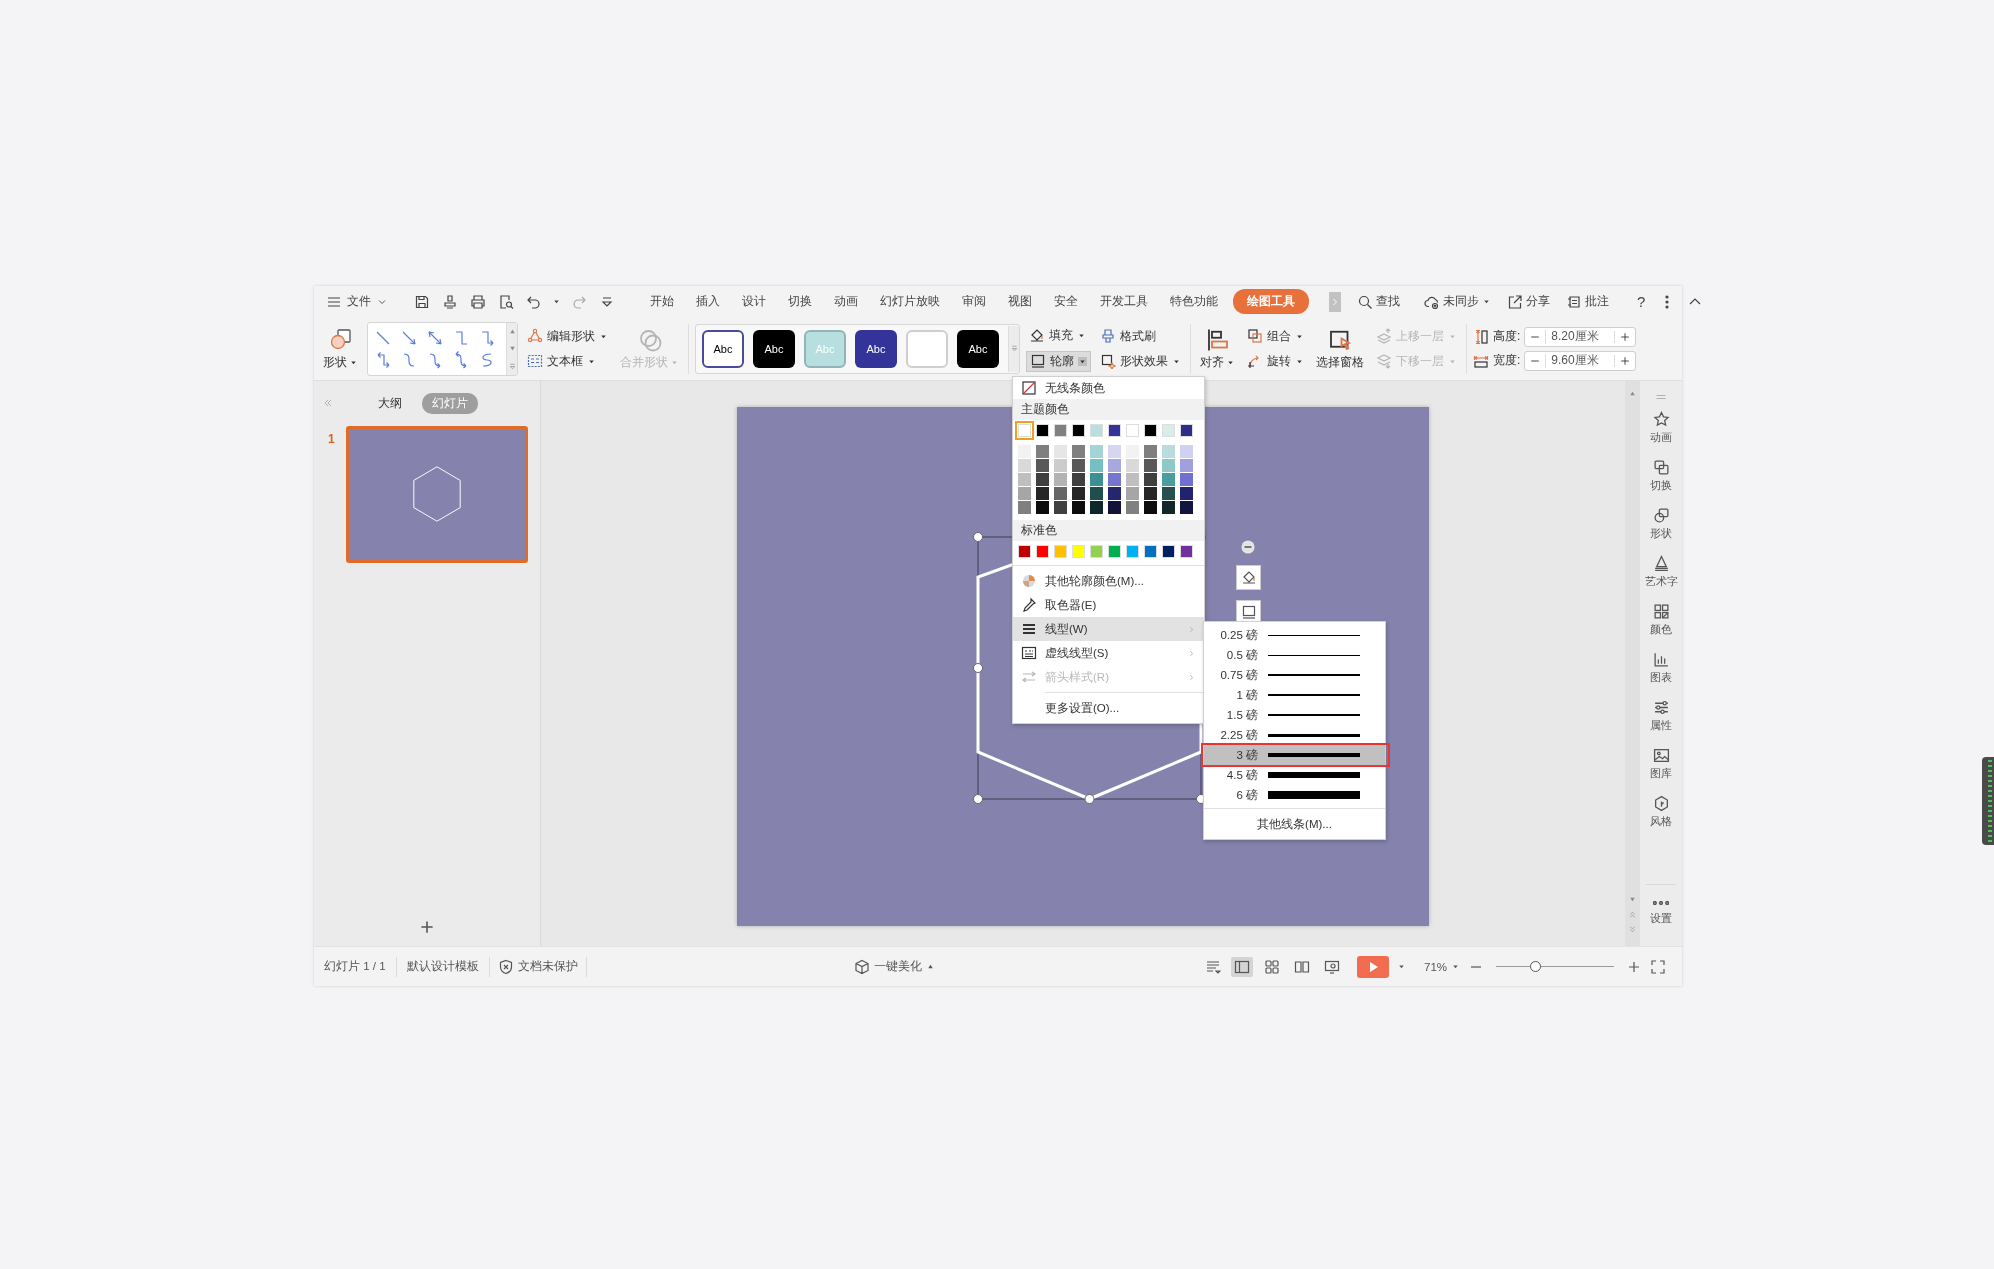 The image size is (1994, 1269). What do you see at coordinates (1507, 361) in the screenshot?
I see `width-label: 宽度:` at bounding box center [1507, 361].